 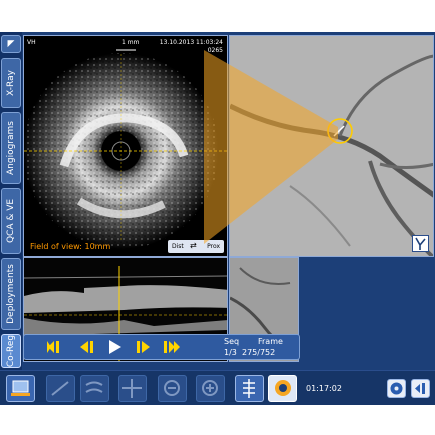 I want to click on patient-monitor-icon, so click(x=20, y=388).